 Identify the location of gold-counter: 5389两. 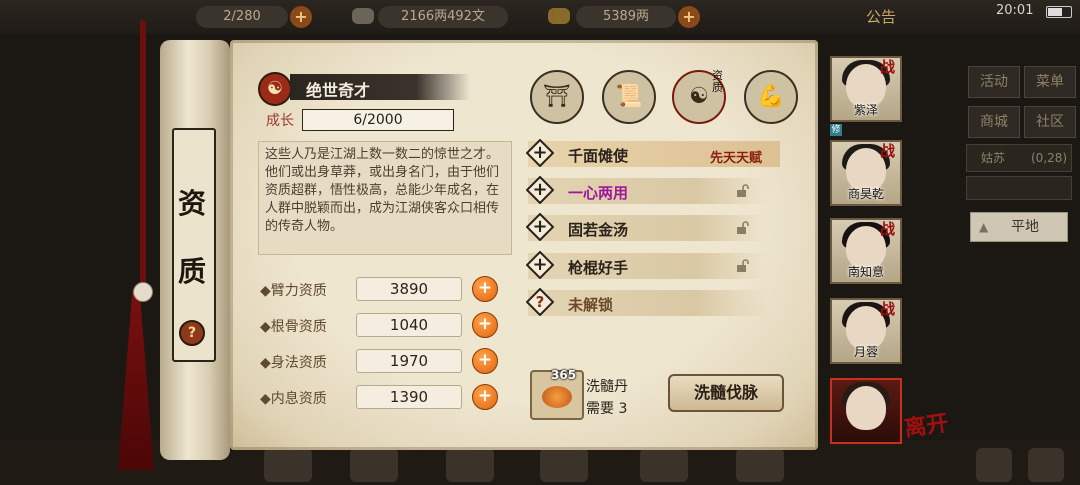
(626, 17).